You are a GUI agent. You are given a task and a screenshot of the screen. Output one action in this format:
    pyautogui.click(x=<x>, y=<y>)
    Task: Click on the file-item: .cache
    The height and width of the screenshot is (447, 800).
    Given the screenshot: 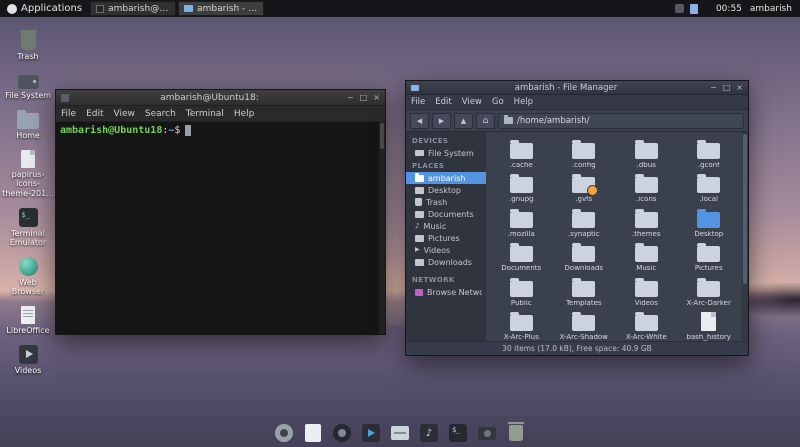 What is the action you would take?
    pyautogui.click(x=521, y=152)
    